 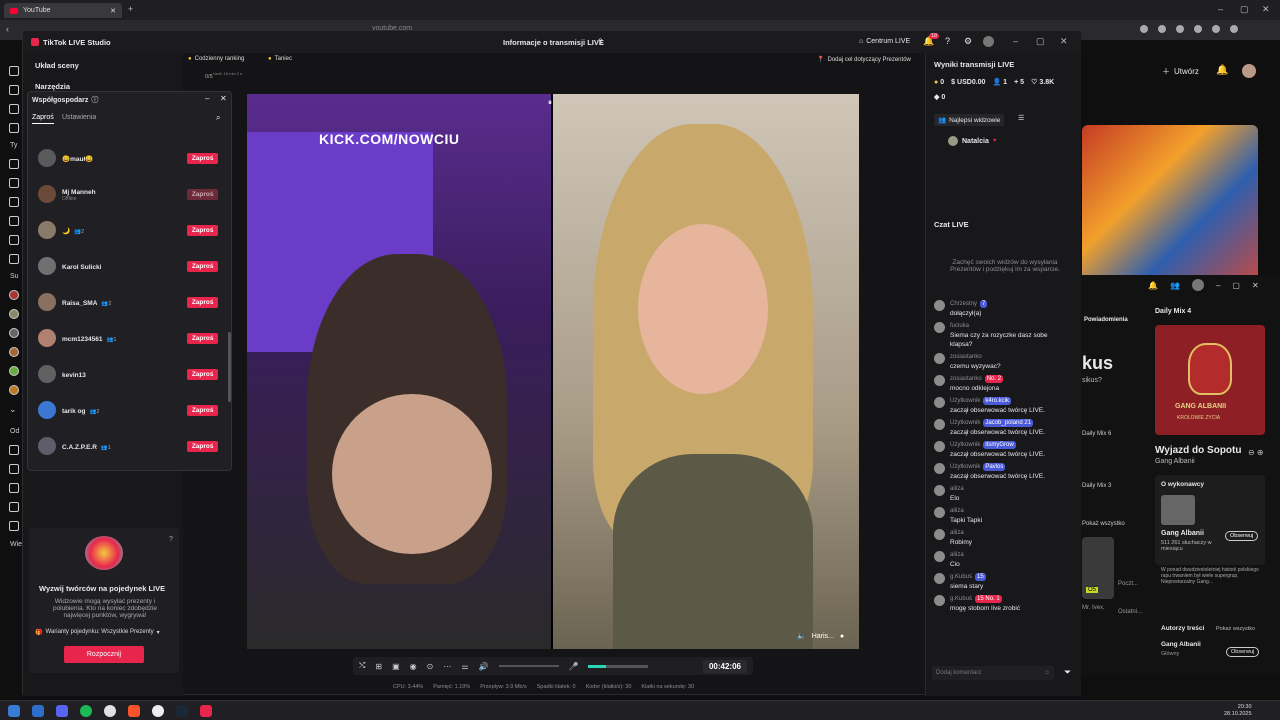 I want to click on friends-icon: 👥, so click(x=1175, y=285).